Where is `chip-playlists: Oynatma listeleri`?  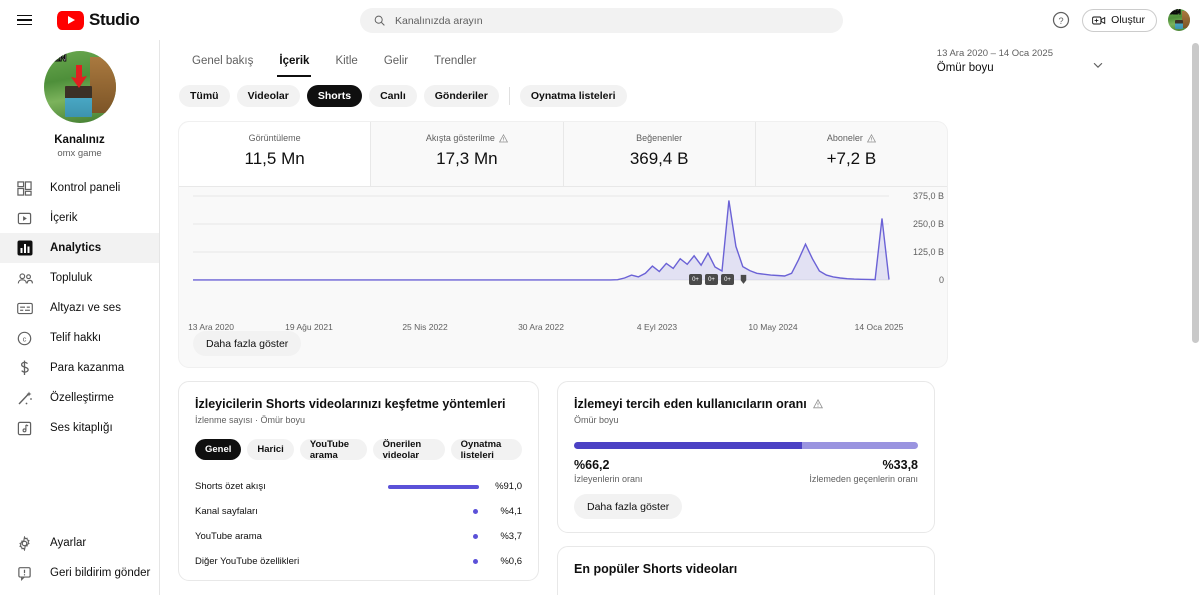 chip-playlists: Oynatma listeleri is located at coordinates (573, 96).